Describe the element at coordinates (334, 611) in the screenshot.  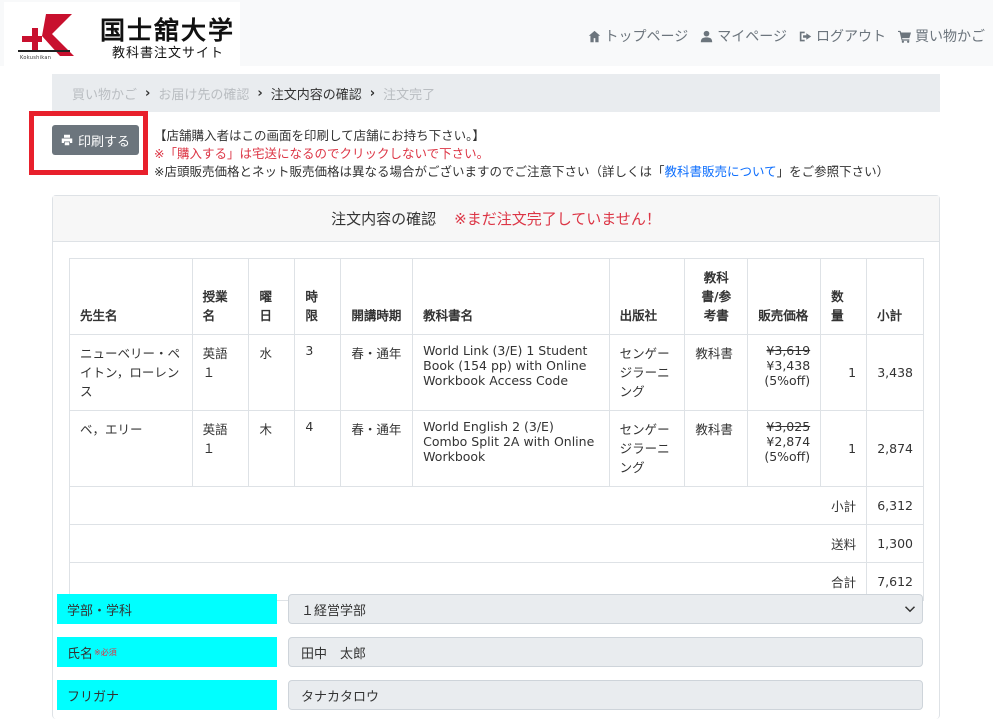
I see `faculty-value: １経営学部` at that location.